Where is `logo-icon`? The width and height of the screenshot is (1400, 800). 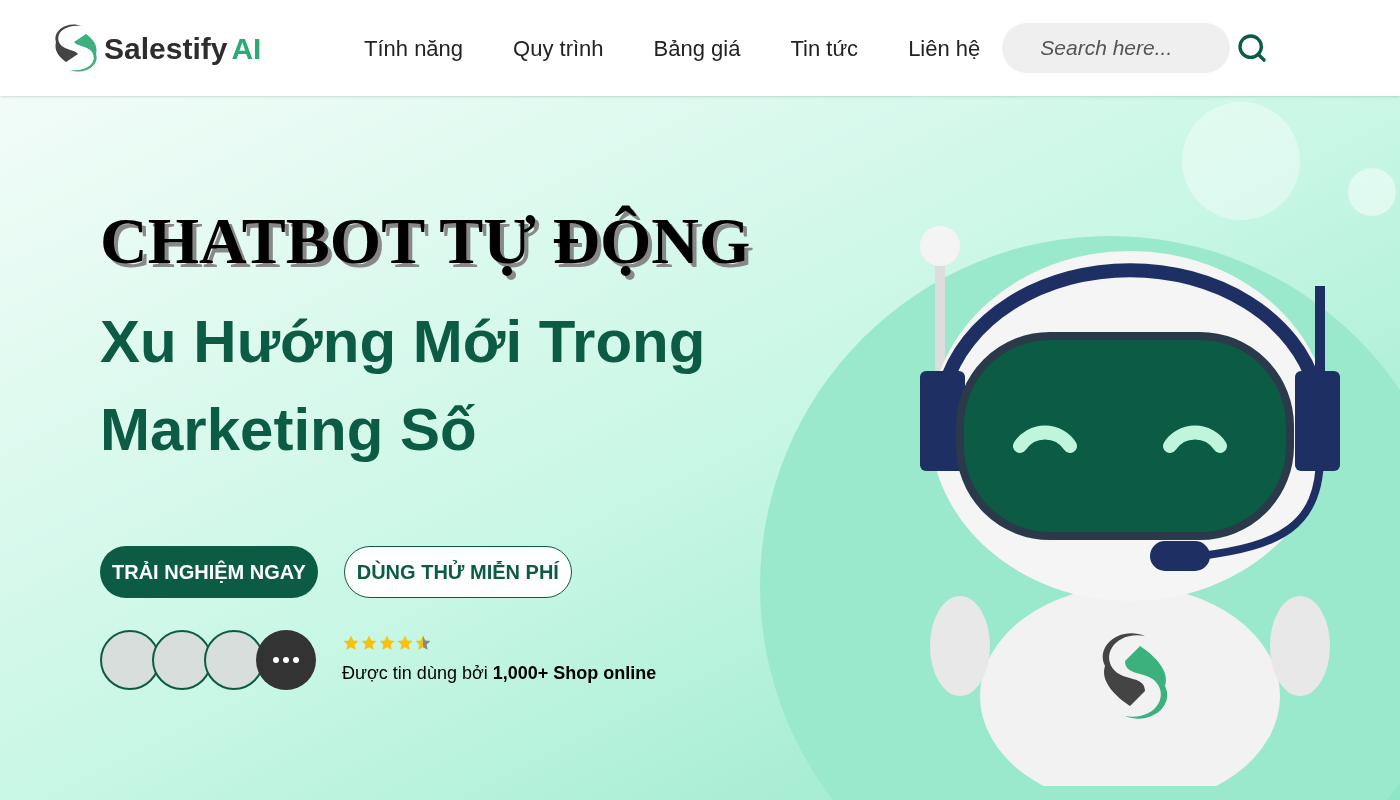
logo-icon is located at coordinates (76, 48).